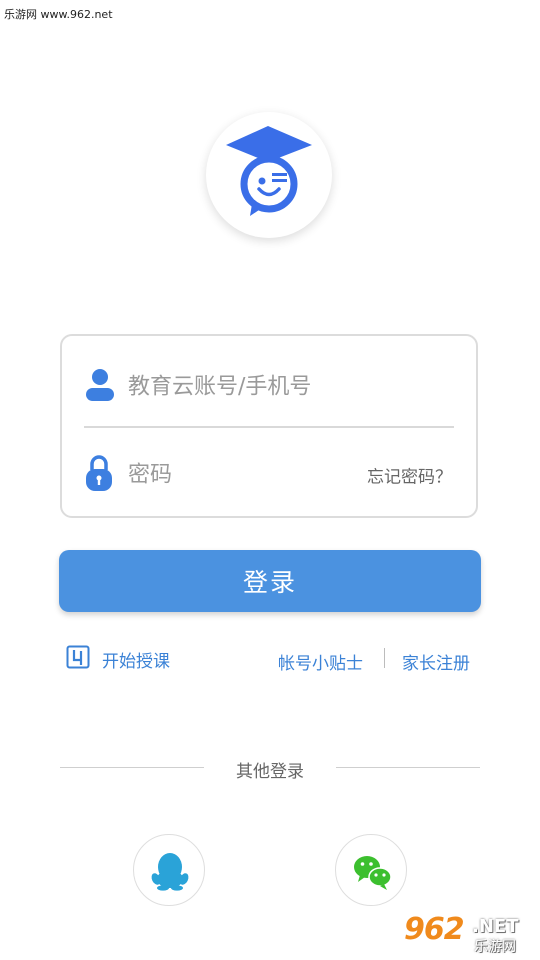 Image resolution: width=540 pixels, height=960 pixels. What do you see at coordinates (373, 873) in the screenshot?
I see `wechat-icon` at bounding box center [373, 873].